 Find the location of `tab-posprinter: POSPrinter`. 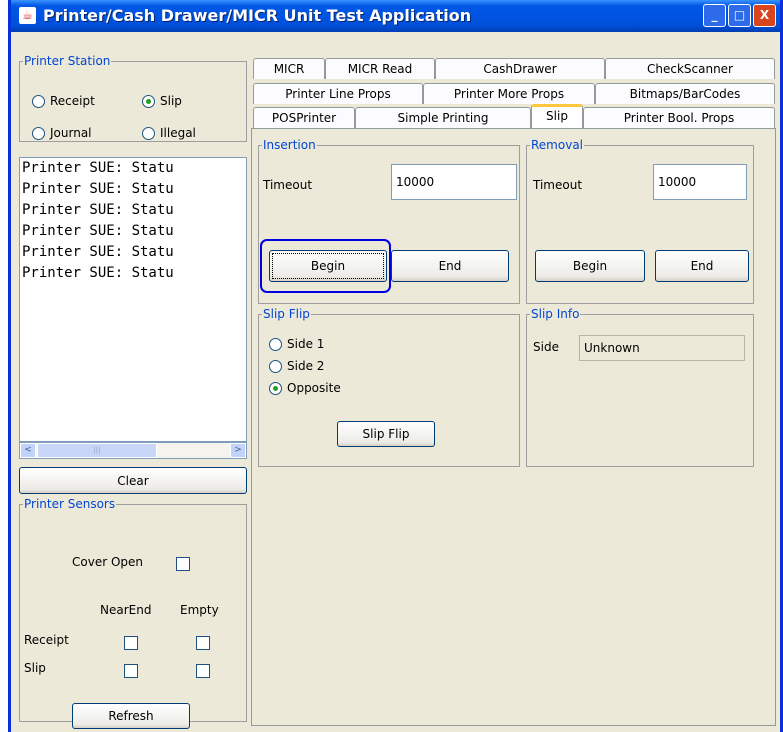

tab-posprinter: POSPrinter is located at coordinates (304, 117).